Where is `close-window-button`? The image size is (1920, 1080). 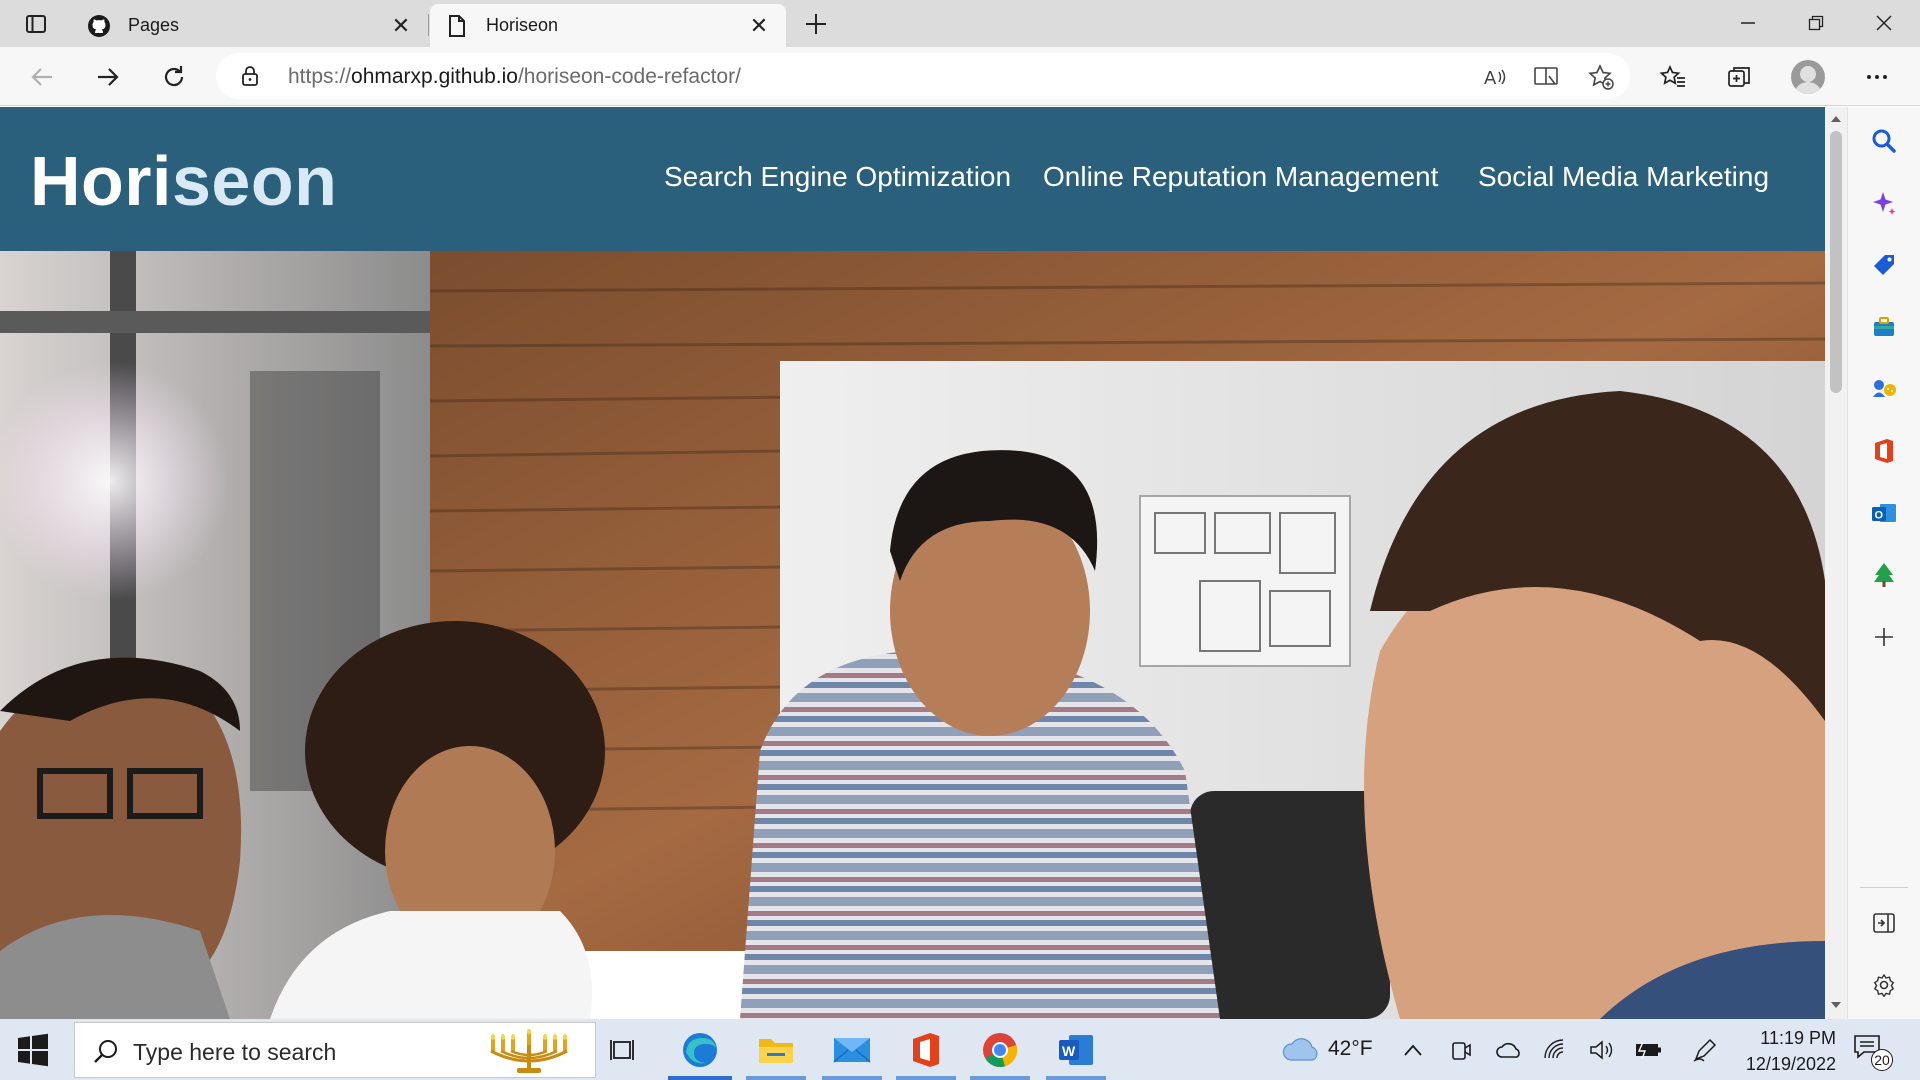
close-window-button is located at coordinates (1884, 23).